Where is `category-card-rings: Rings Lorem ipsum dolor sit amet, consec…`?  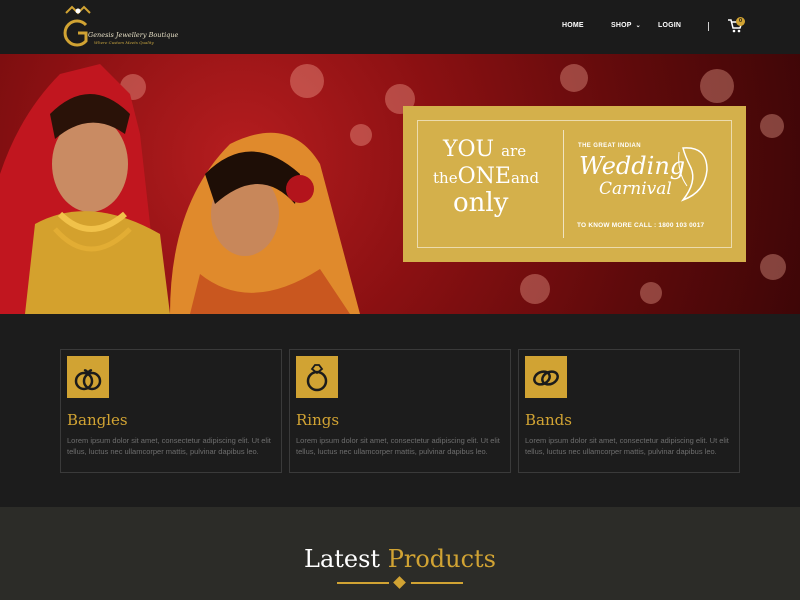 category-card-rings: Rings Lorem ipsum dolor sit amet, consec… is located at coordinates (400, 411).